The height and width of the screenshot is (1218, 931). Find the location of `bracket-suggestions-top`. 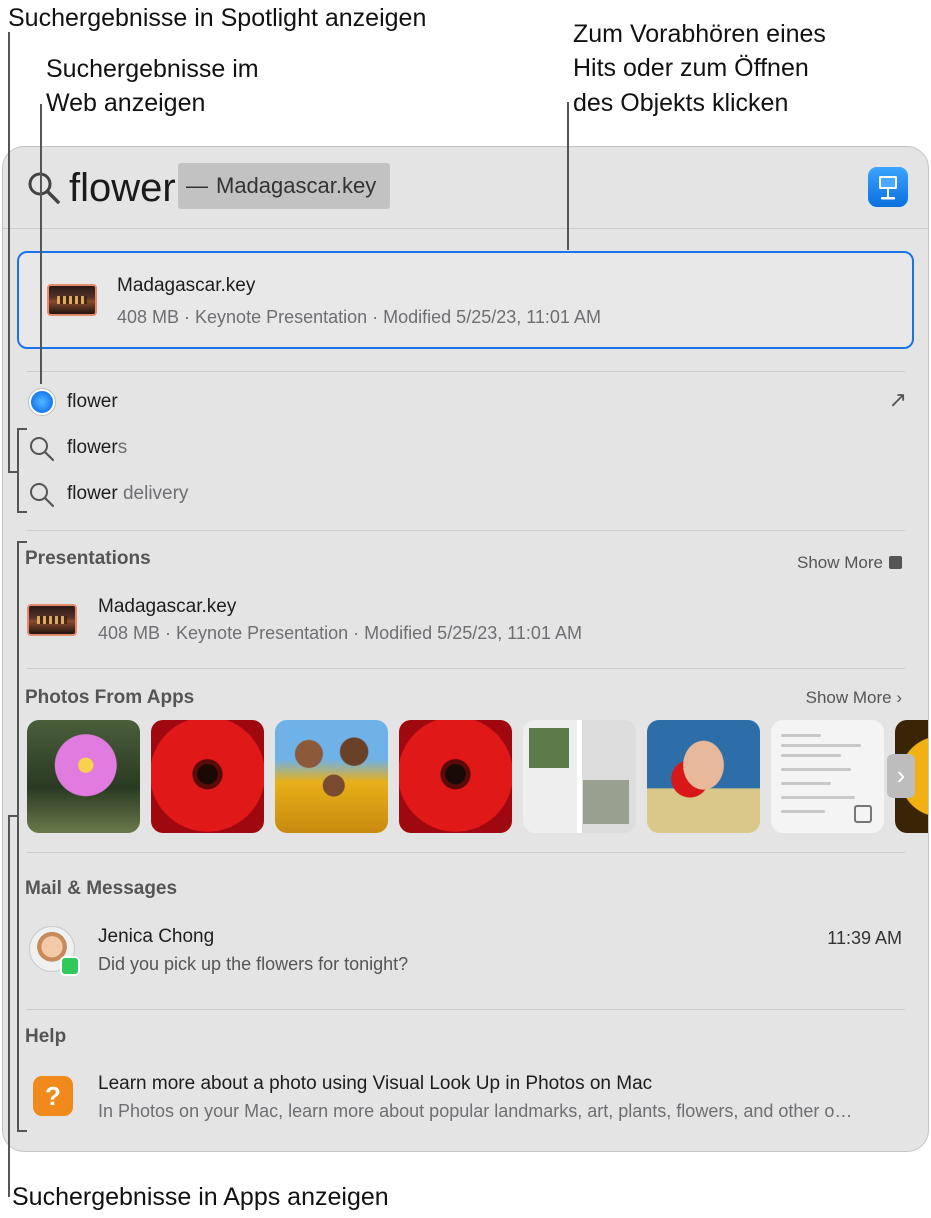

bracket-suggestions-top is located at coordinates (22, 429).